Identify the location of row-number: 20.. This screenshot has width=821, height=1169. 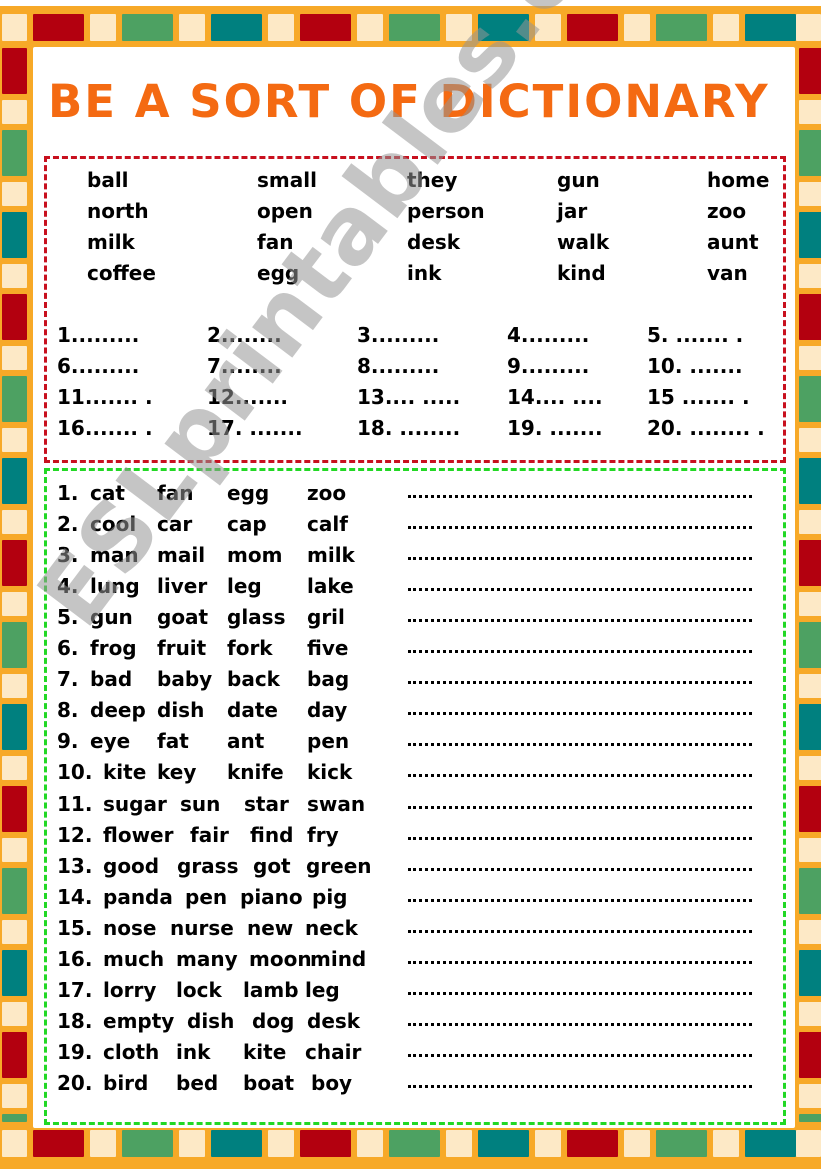
(75, 1082).